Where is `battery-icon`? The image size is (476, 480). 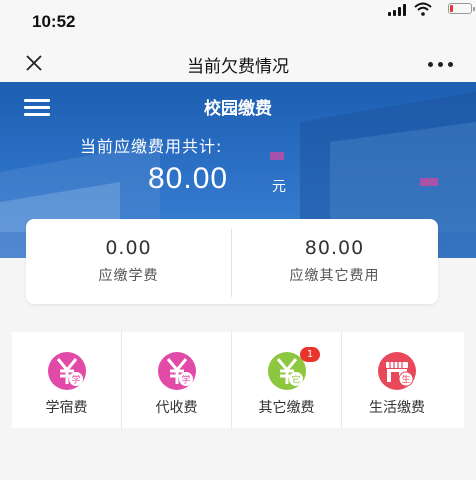 battery-icon is located at coordinates (461, 8).